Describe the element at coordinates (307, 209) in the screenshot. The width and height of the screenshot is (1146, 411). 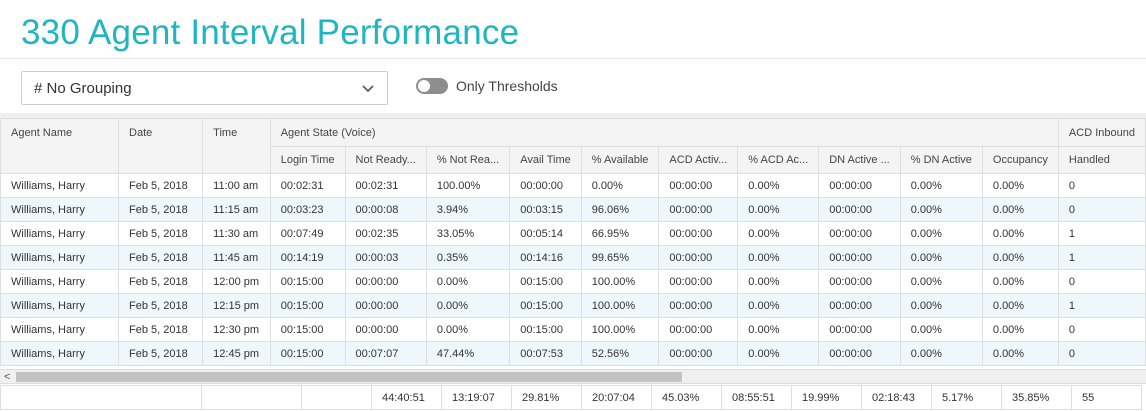
I see `table-cell: 00:03:23` at that location.